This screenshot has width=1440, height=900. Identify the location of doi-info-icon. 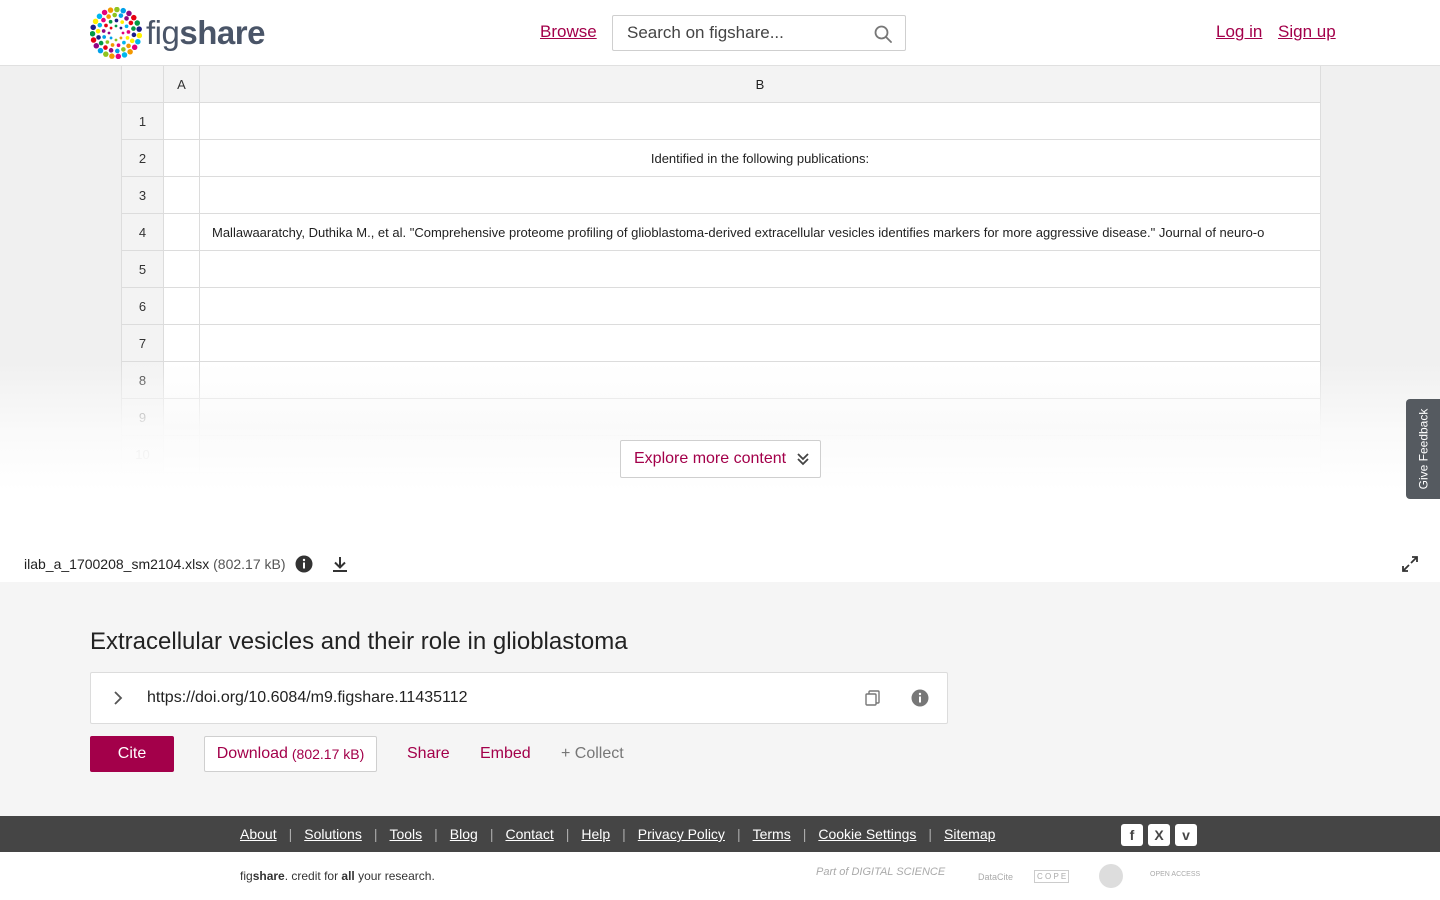
(920, 698).